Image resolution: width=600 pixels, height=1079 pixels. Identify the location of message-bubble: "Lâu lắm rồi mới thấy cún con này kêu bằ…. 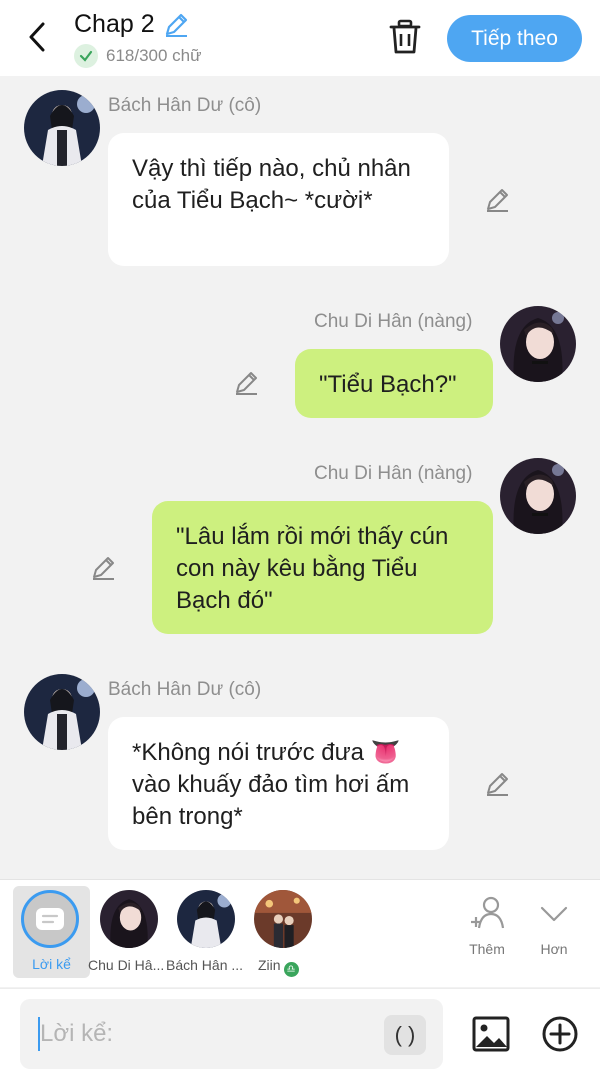
(322, 567).